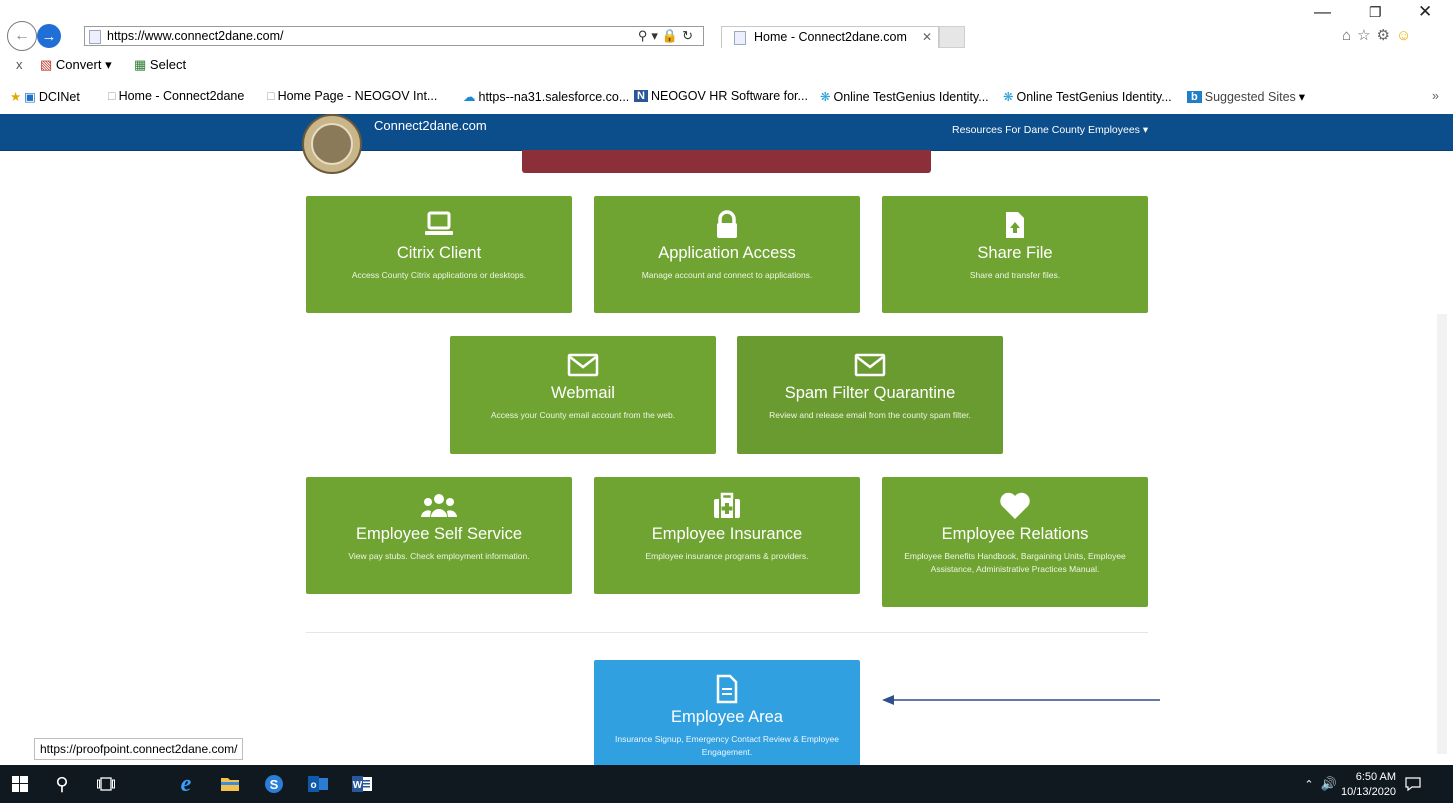 The image size is (1453, 803). I want to click on dropdown-icon: ▾, so click(656, 35).